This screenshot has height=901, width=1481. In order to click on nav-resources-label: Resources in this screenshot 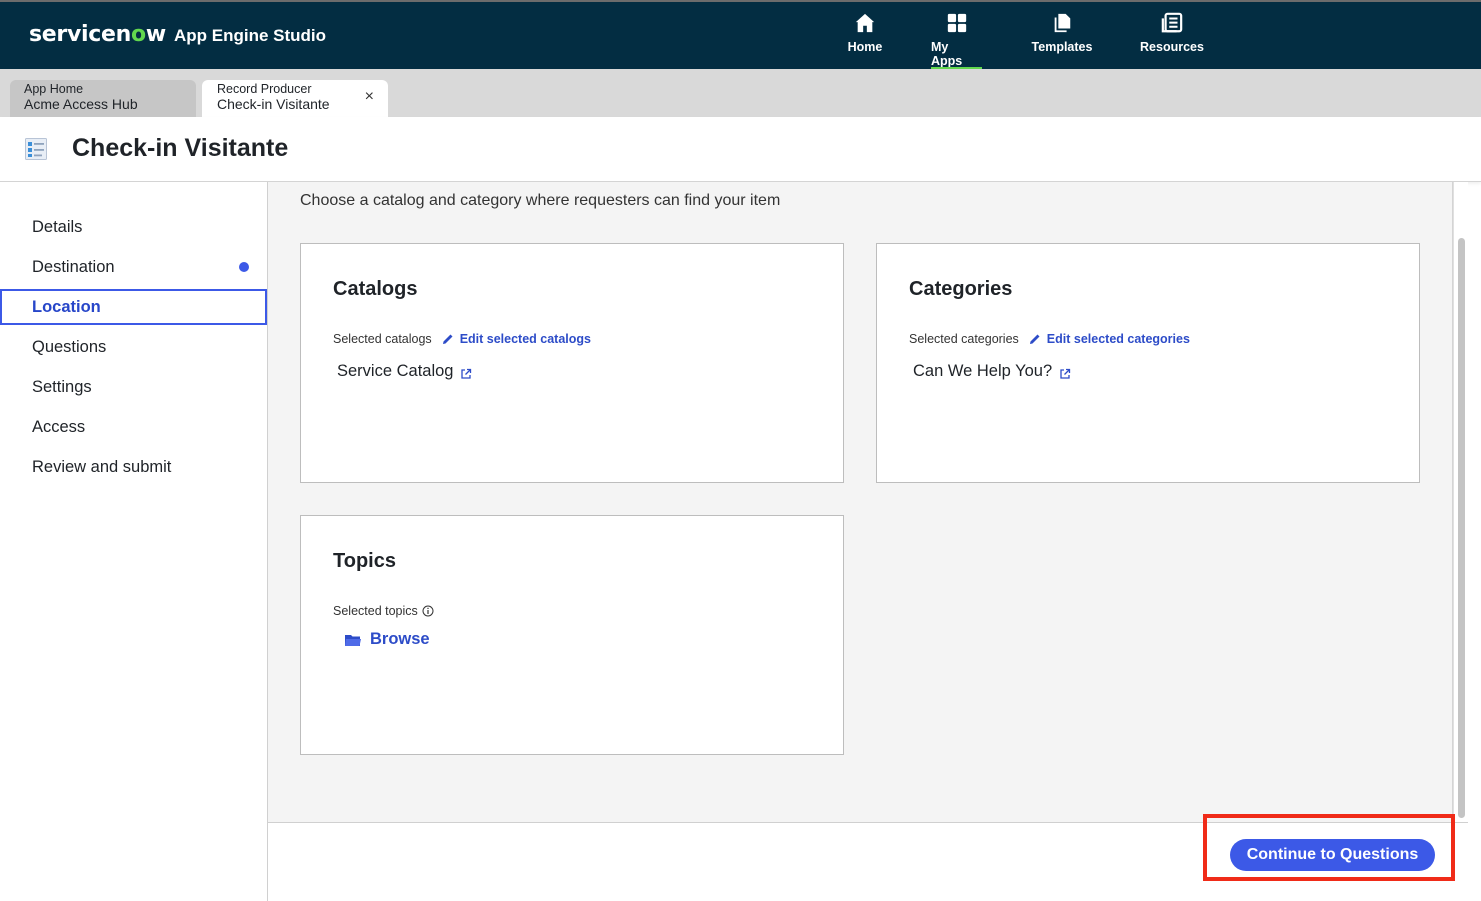, I will do `click(1172, 47)`.